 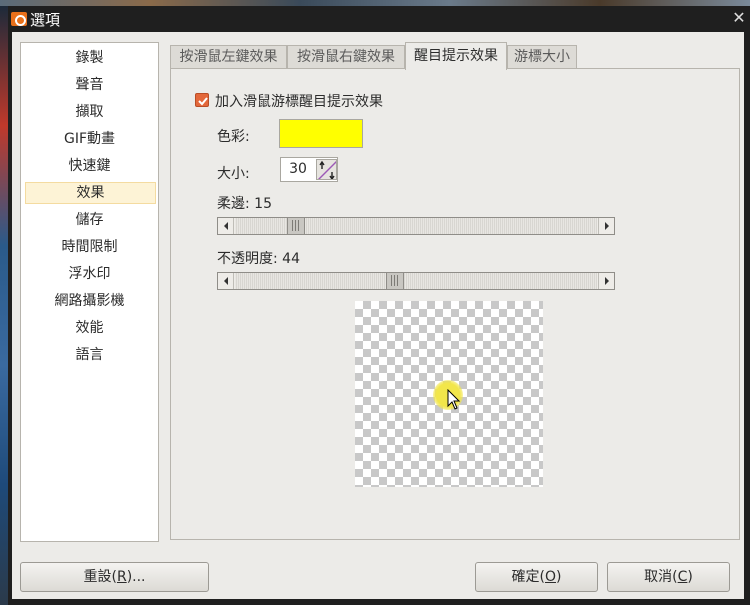 I want to click on softness-slider-thumb, so click(x=296, y=226).